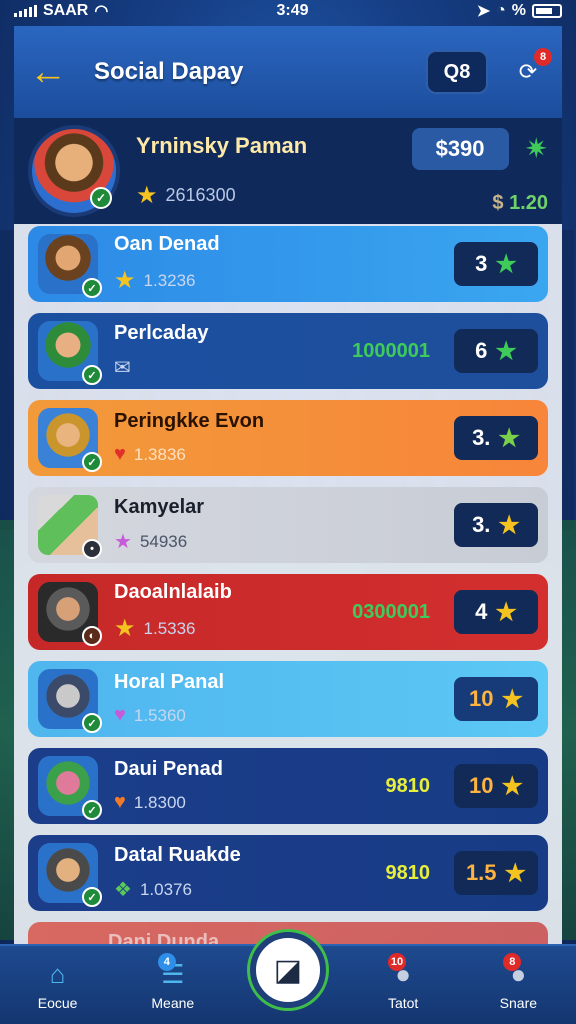 This screenshot has height=1024, width=576. What do you see at coordinates (284, 699) in the screenshot?
I see `row-text: Horal Panal ♥ 1.5360` at bounding box center [284, 699].